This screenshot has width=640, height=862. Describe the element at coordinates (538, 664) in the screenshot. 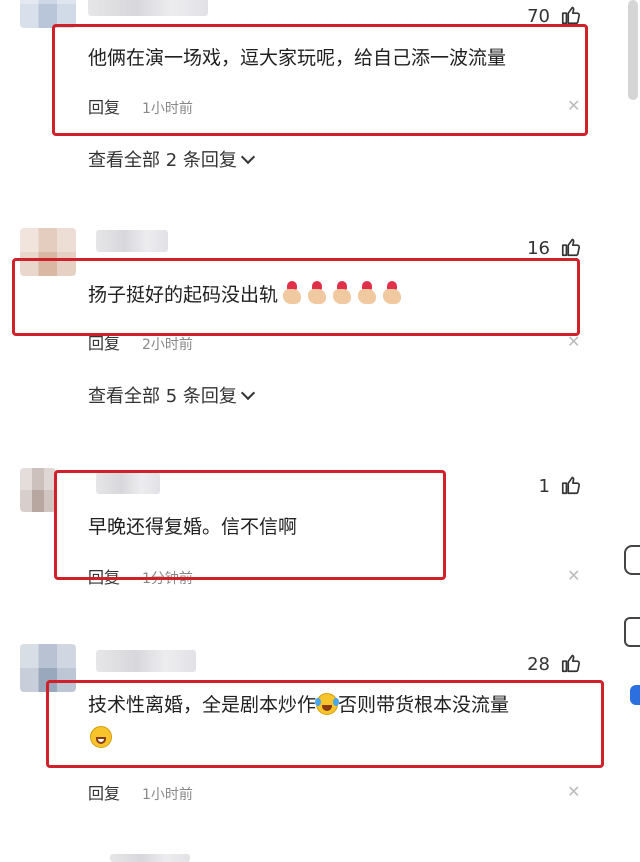

I see `like-count: 28` at that location.